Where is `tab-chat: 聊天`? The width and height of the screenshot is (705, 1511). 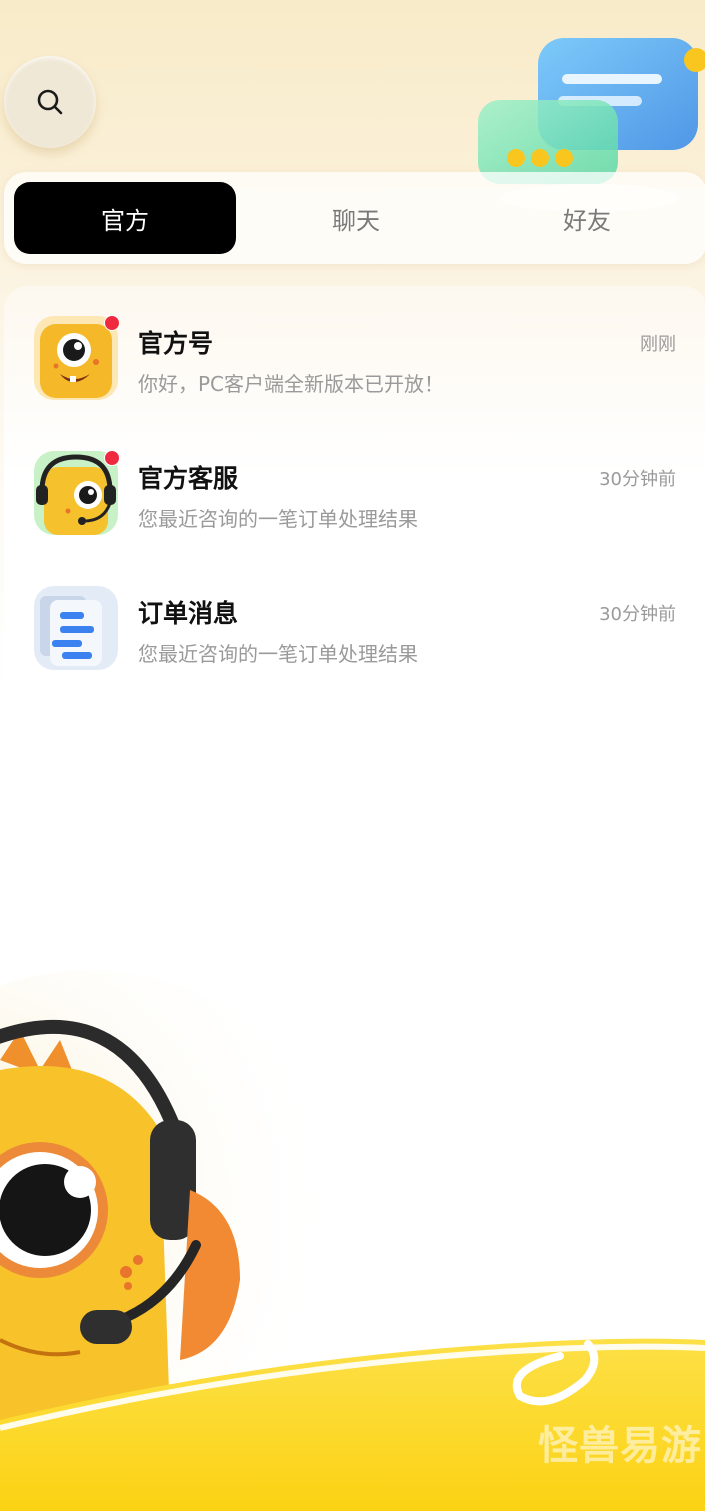
tab-chat: 聊天 is located at coordinates (356, 218).